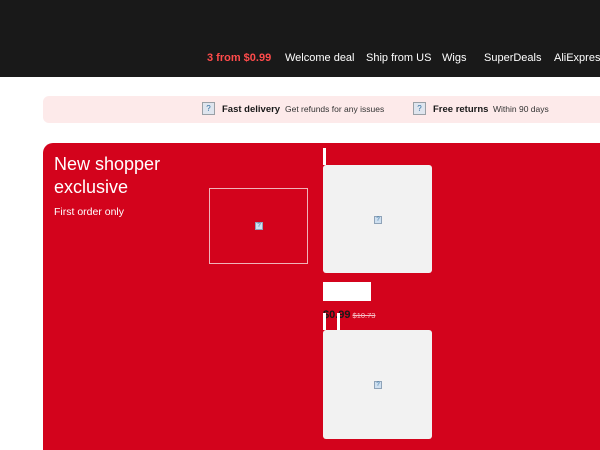  I want to click on benefit-desc-free-returns: Within 90 days, so click(521, 109).